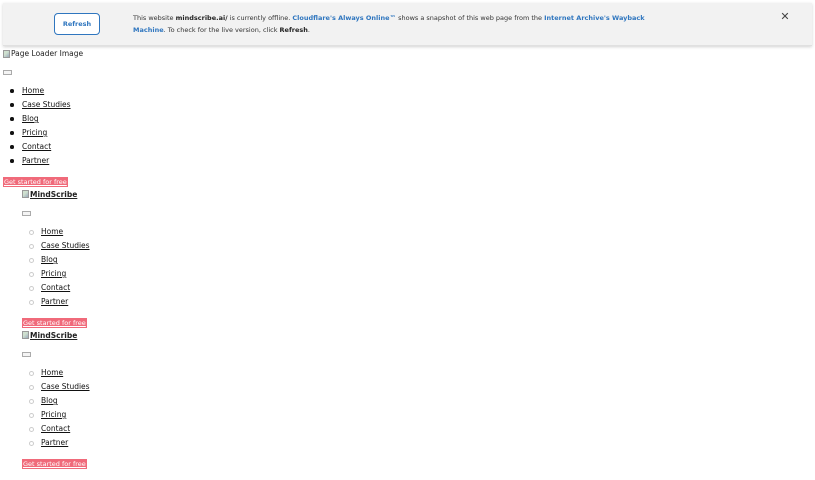  Describe the element at coordinates (344, 18) in the screenshot. I see `always-online-link: Cloudflare's Always Online™` at that location.